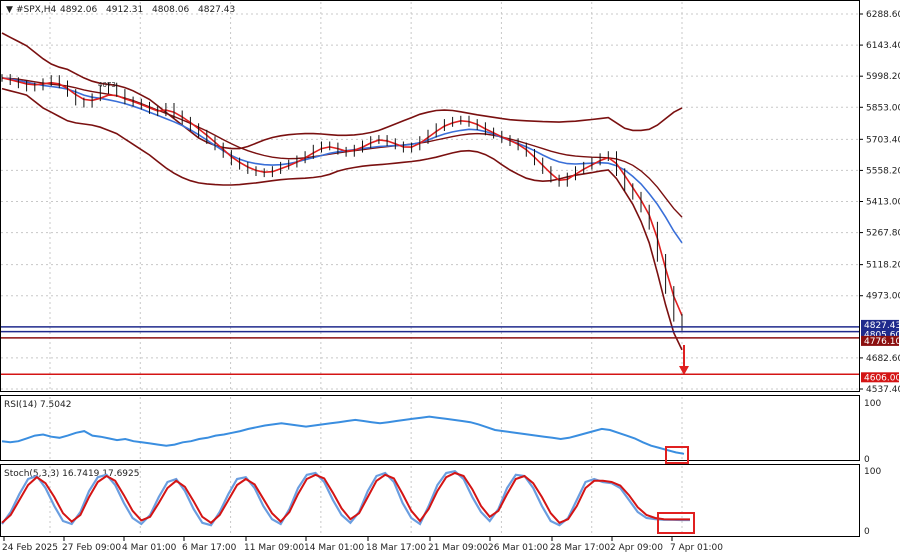 The height and width of the screenshot is (560, 900). I want to click on rsi-label: RSI(14) 7.5042, so click(37, 405).